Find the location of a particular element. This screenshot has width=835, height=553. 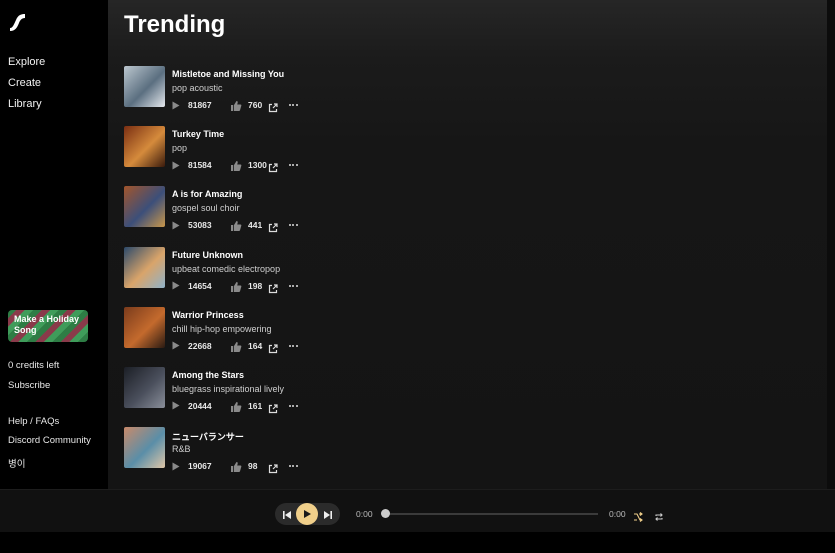

song-row: Turkey Time pop 81584 1300 is located at coordinates (274, 156).